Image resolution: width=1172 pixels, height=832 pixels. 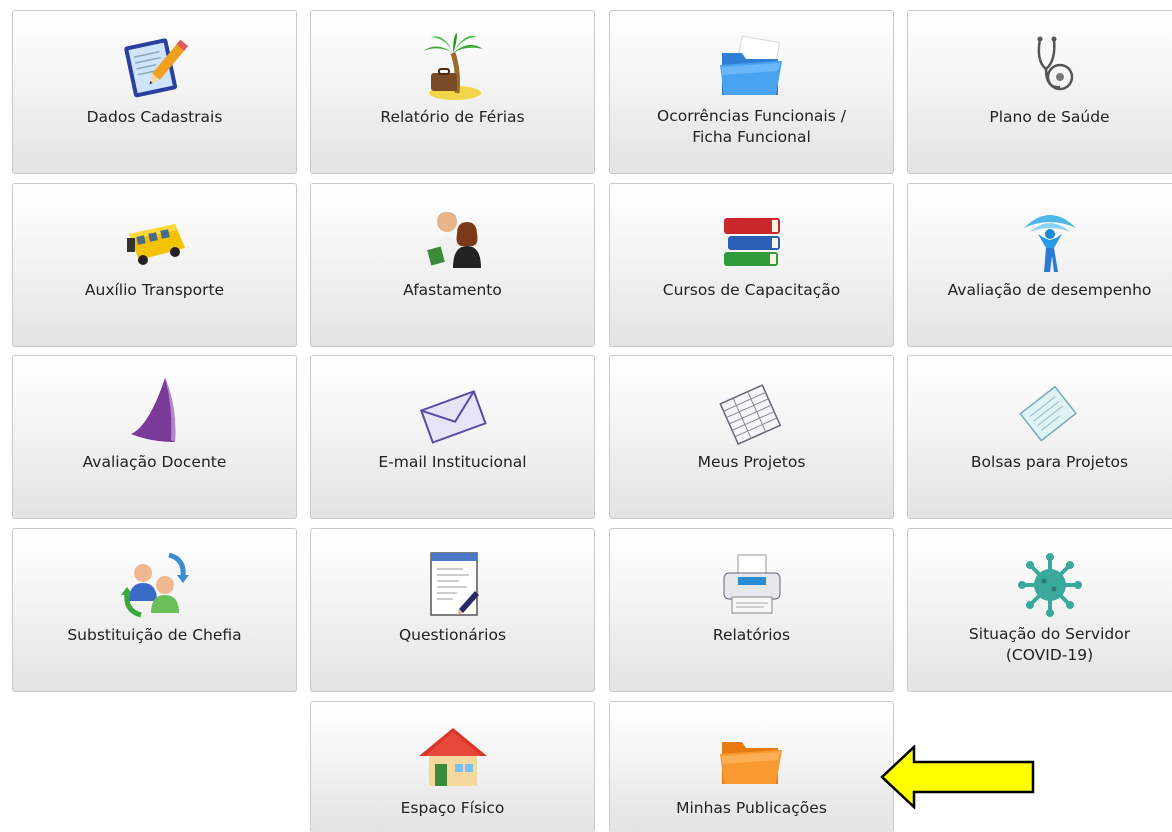 I want to click on envelope-icon, so click(x=453, y=412).